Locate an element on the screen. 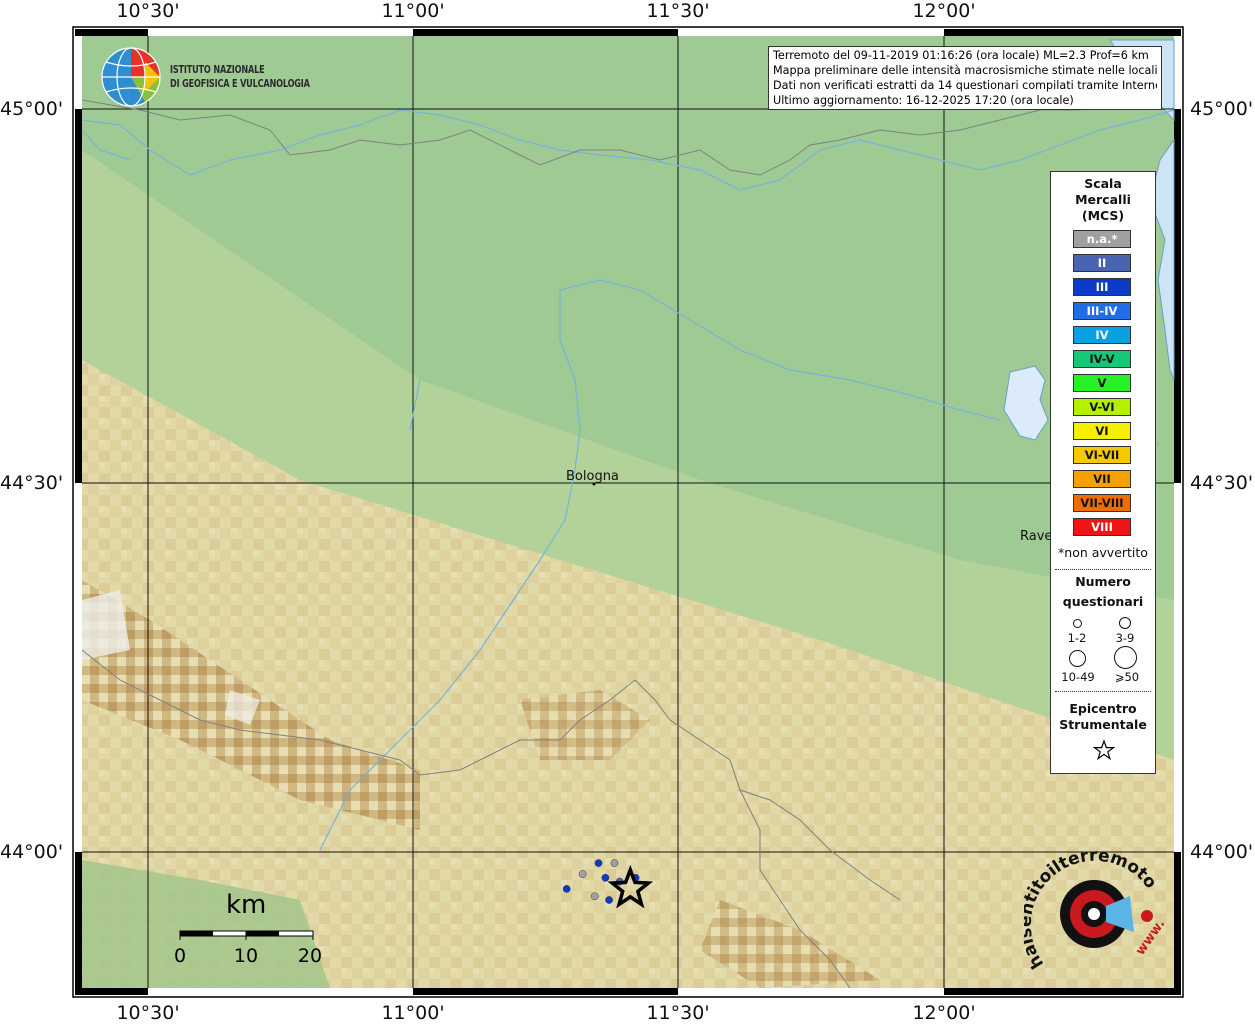  lat-tick-right: 44°30' is located at coordinates (1222, 483).